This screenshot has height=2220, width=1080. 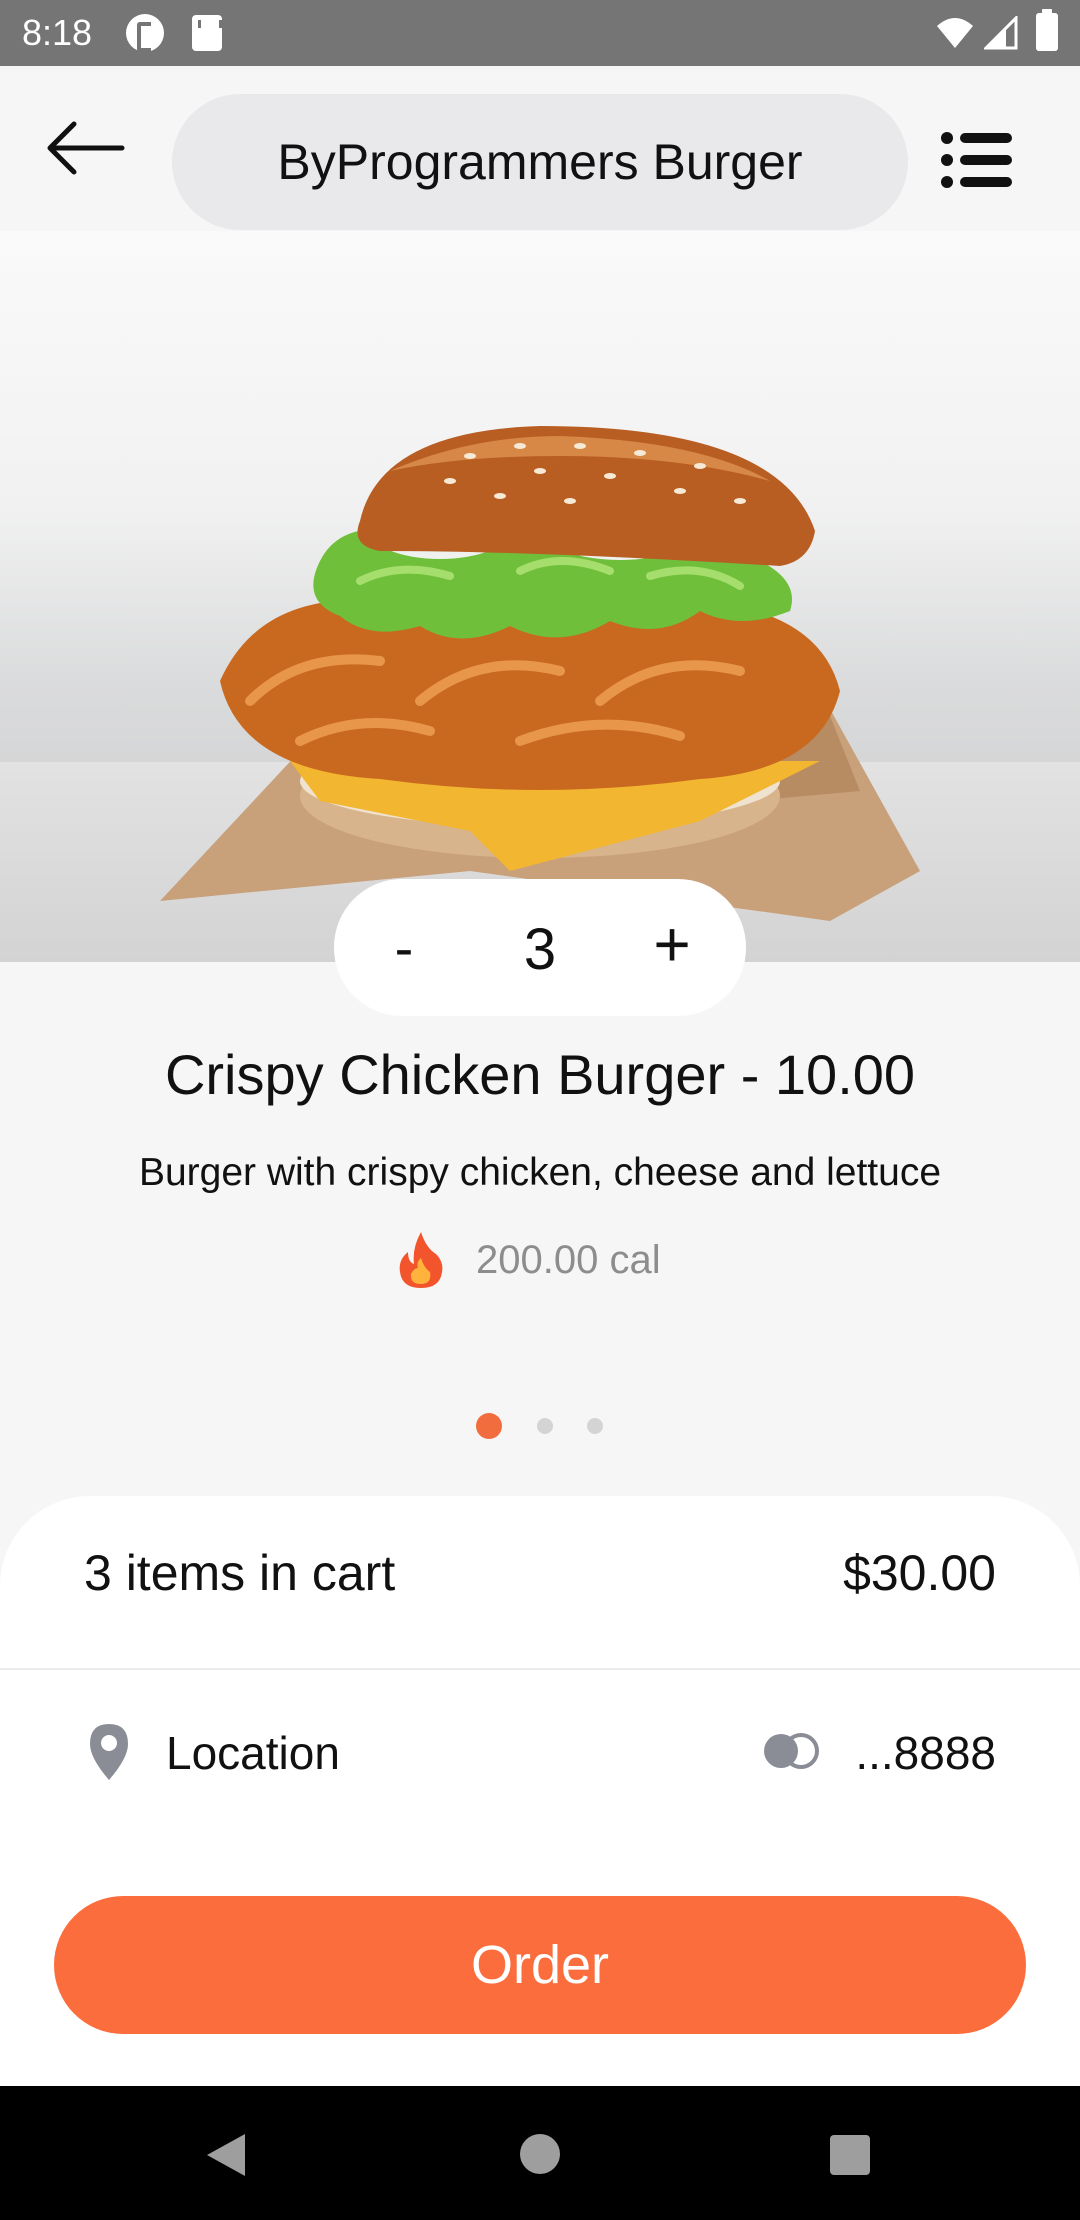 What do you see at coordinates (977, 160) in the screenshot?
I see `list-menu-icon` at bounding box center [977, 160].